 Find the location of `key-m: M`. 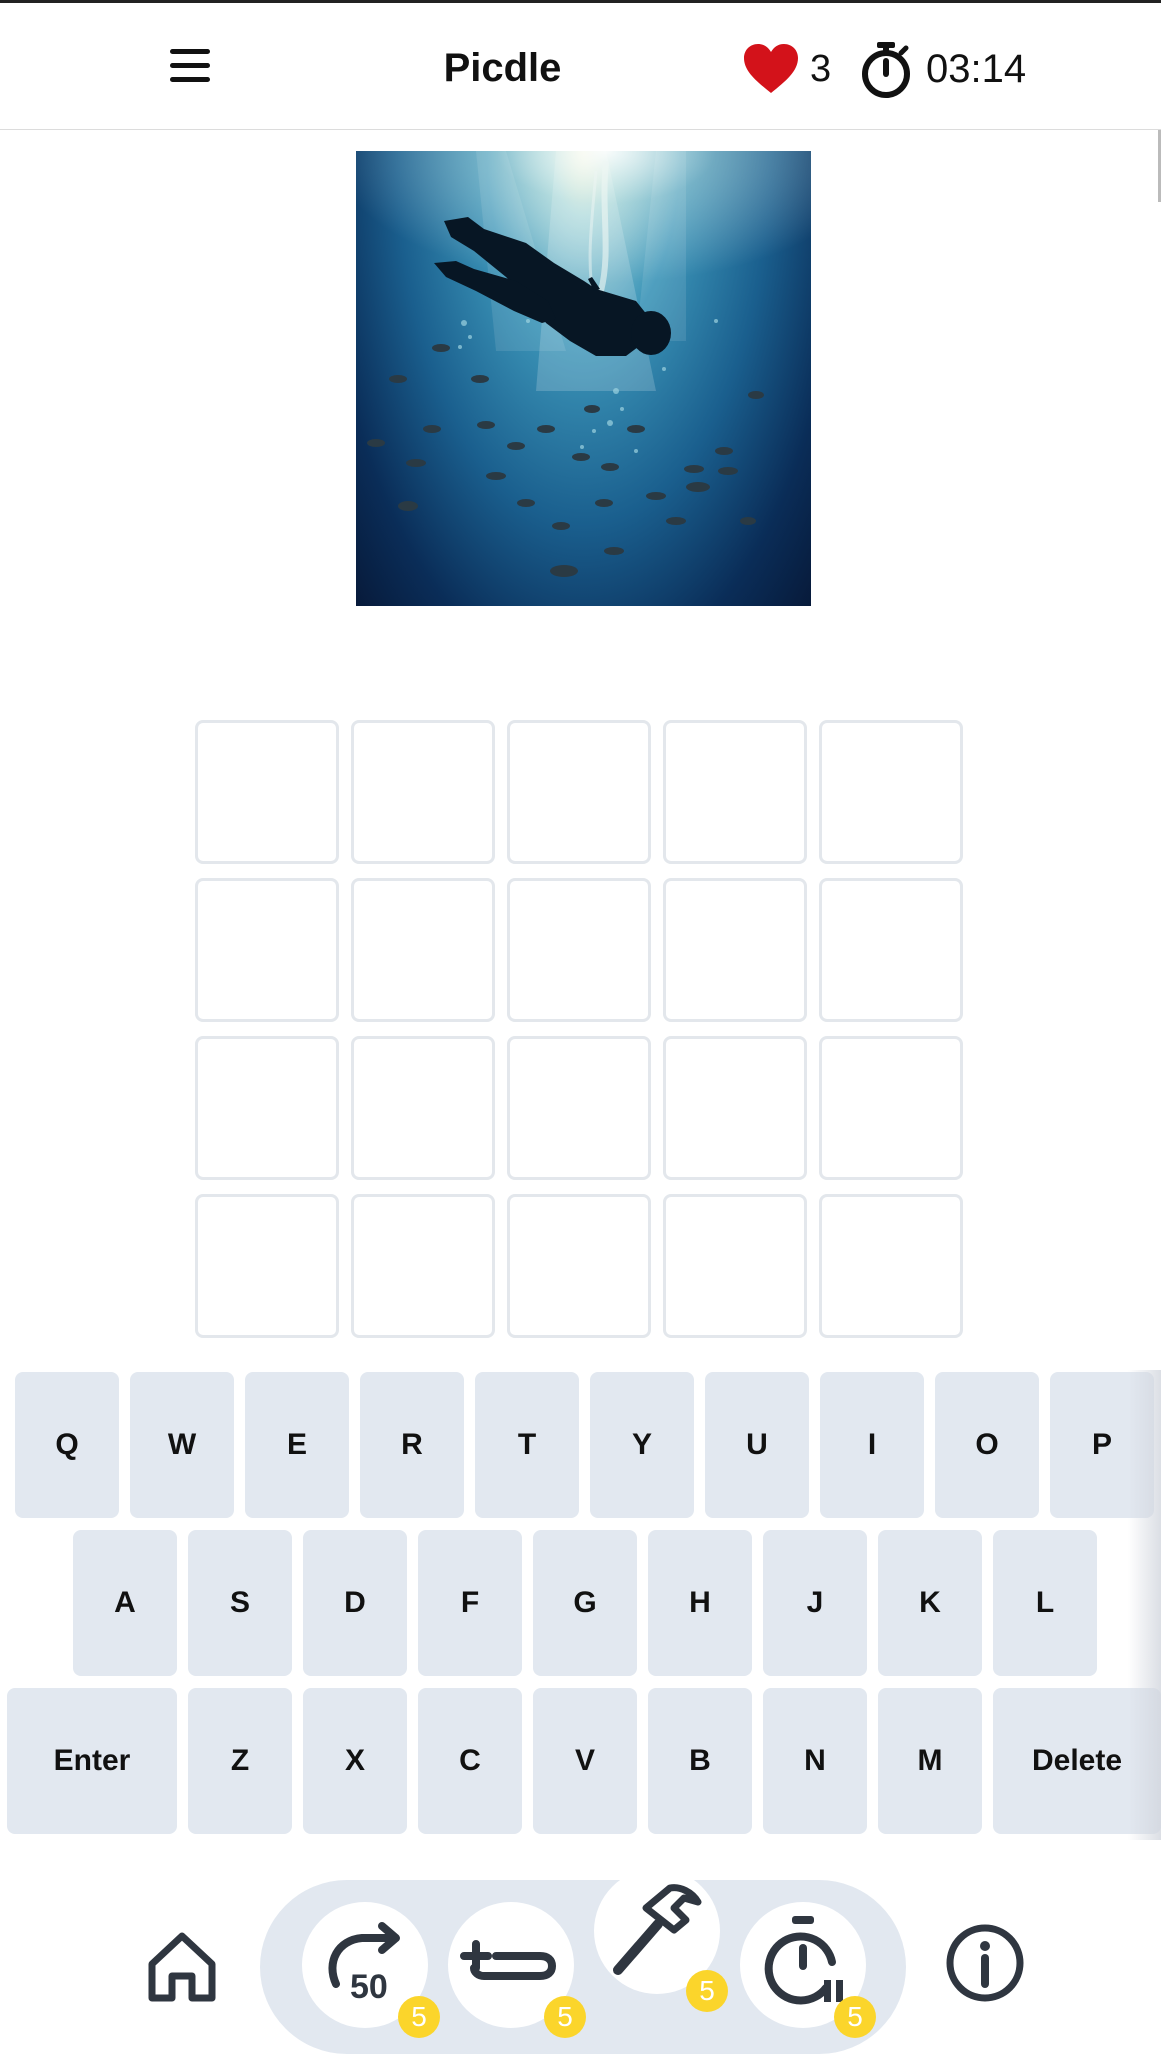

key-m: M is located at coordinates (930, 1761).